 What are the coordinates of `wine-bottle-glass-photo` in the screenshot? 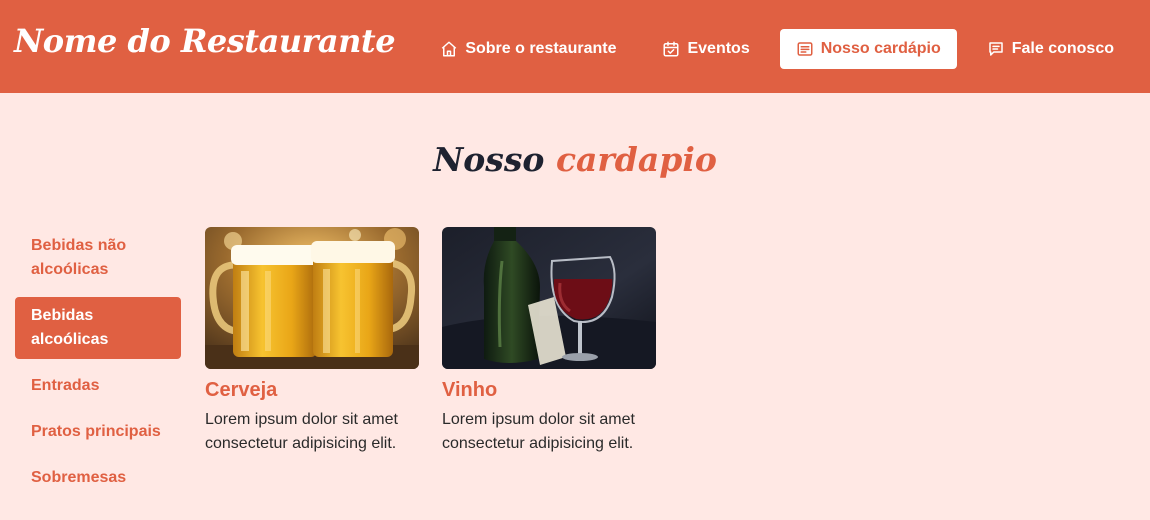 It's located at (549, 298).